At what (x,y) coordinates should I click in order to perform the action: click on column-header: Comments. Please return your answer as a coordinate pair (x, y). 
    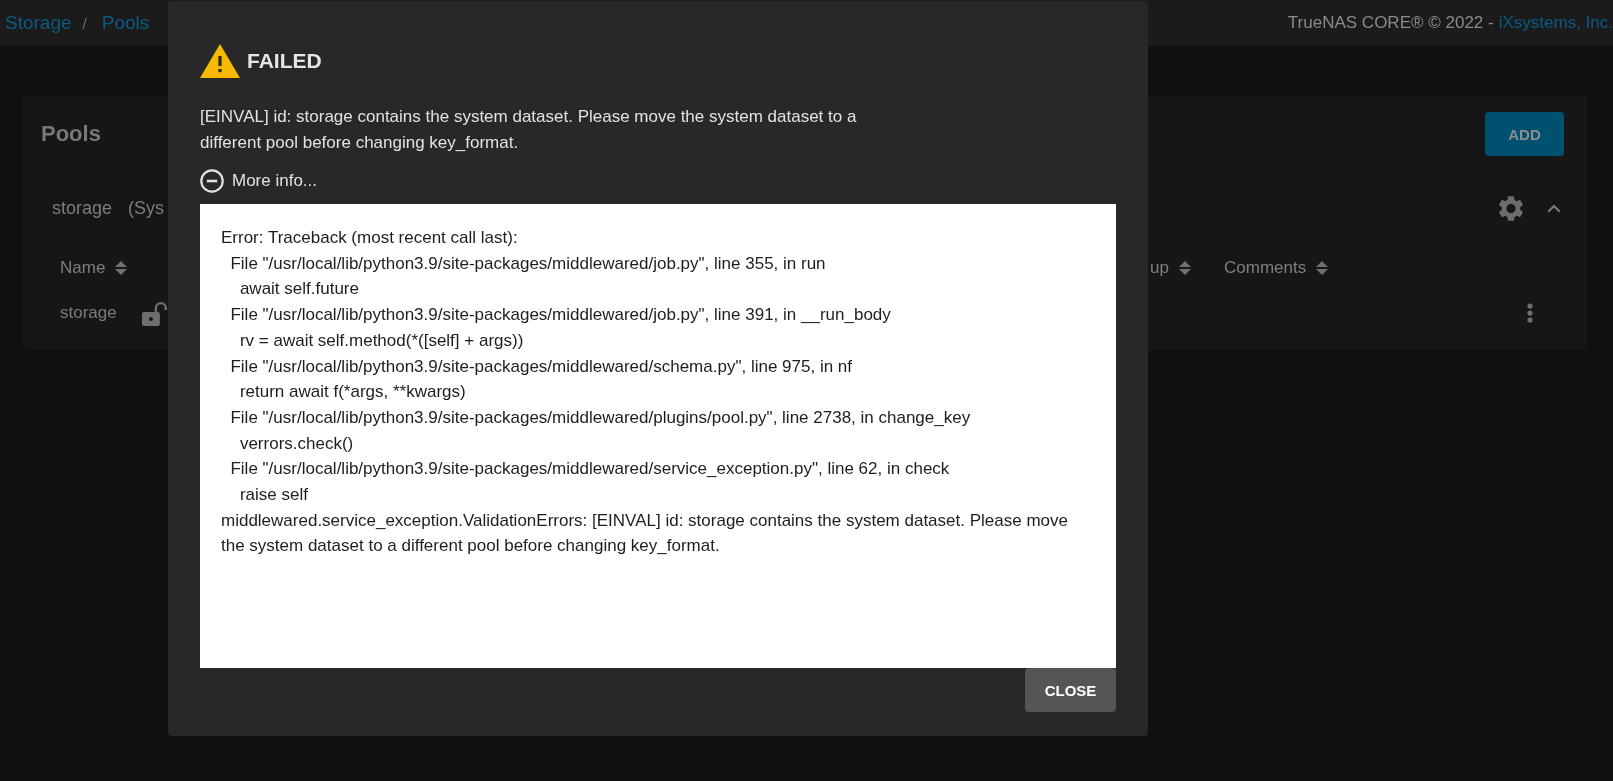
    Looking at the image, I should click on (1276, 268).